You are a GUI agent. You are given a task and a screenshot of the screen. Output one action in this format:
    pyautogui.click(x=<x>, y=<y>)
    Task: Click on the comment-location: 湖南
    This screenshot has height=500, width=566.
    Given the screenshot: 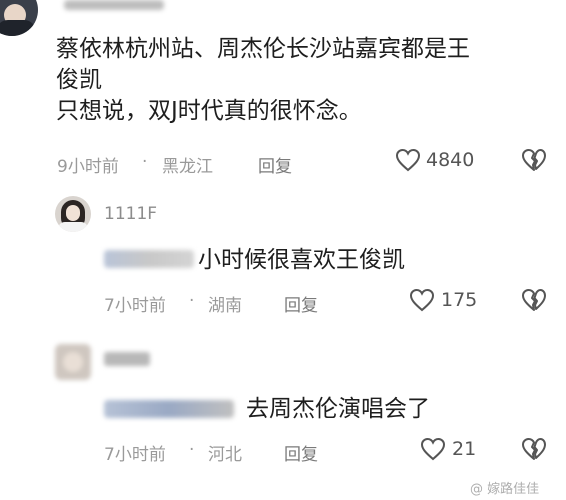 What is the action you would take?
    pyautogui.click(x=225, y=306)
    